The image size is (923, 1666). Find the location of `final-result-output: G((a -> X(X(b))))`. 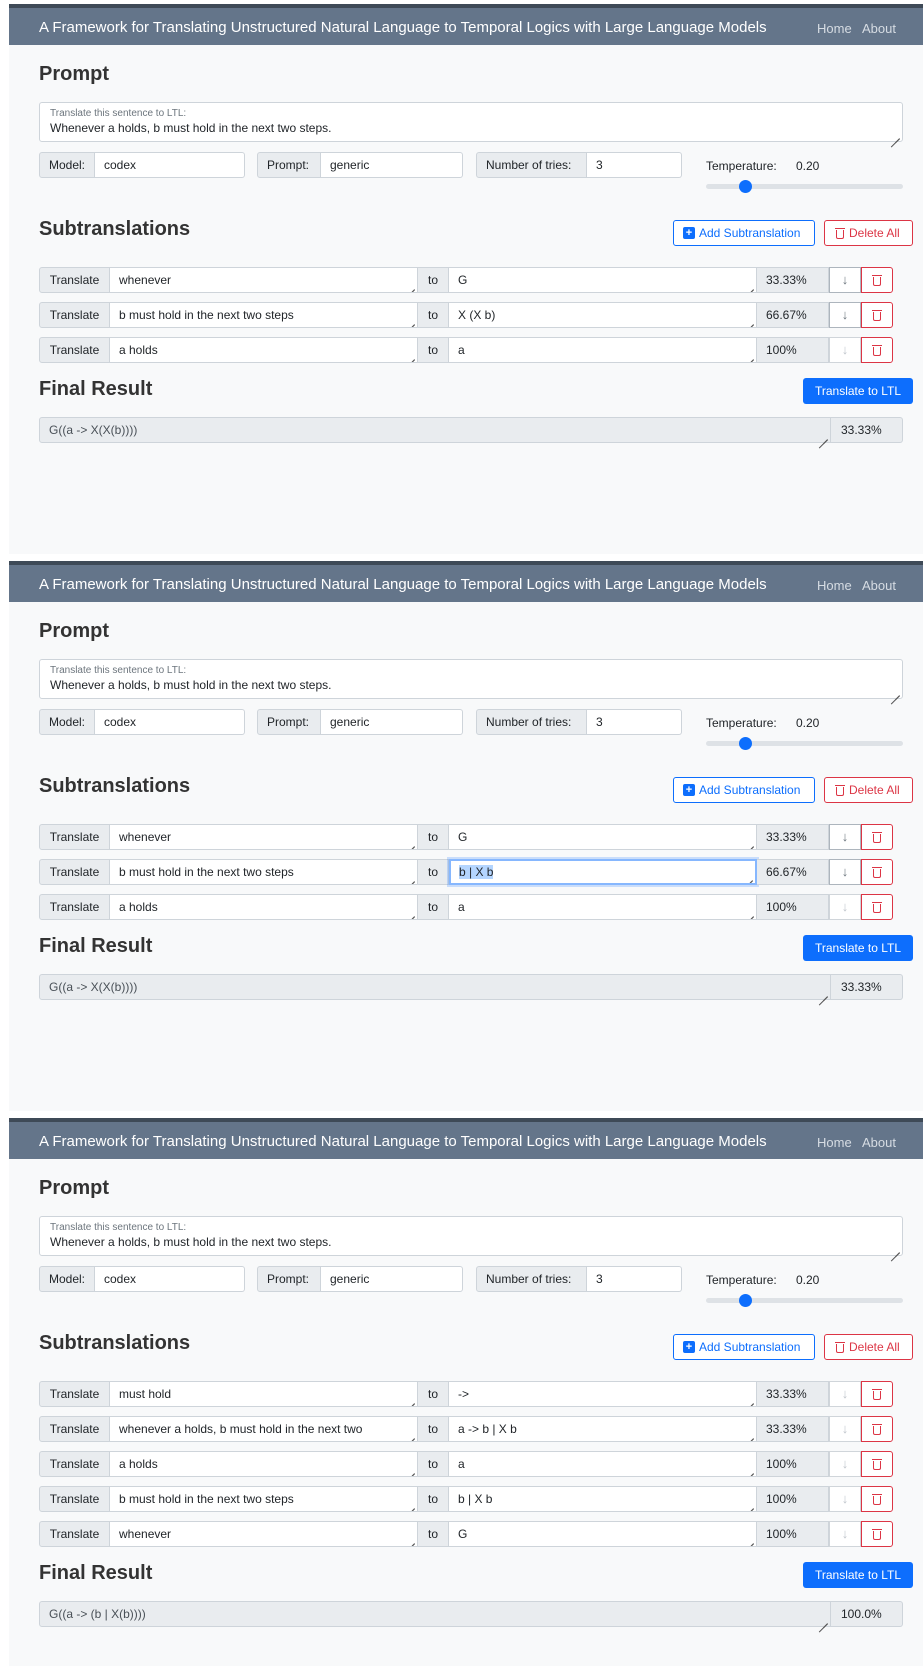

final-result-output: G((a -> X(X(b)))) is located at coordinates (435, 430).